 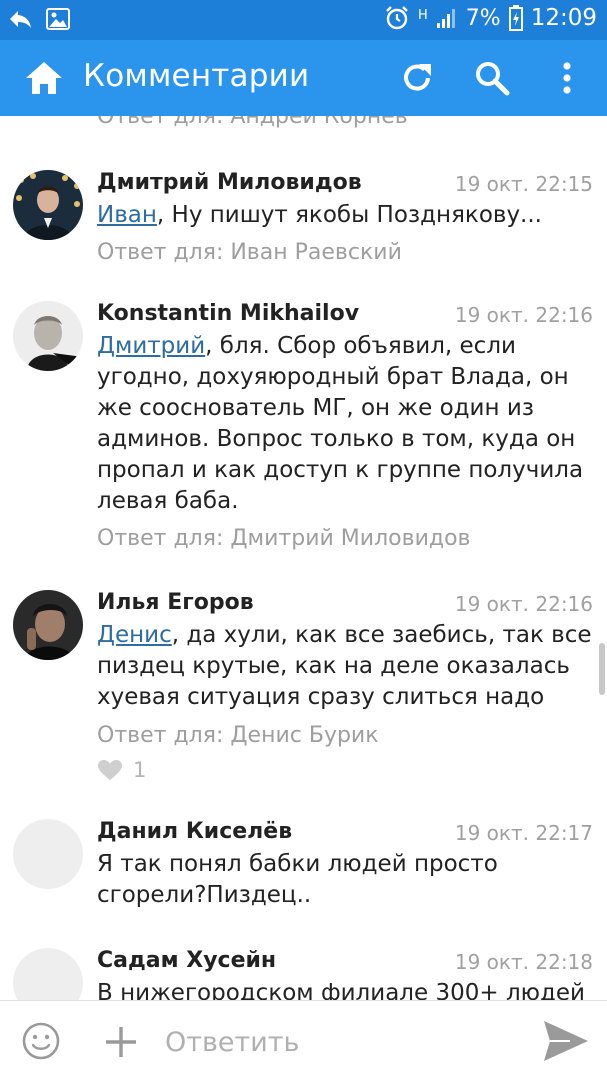 I want to click on image-notification-icon, so click(x=58, y=19).